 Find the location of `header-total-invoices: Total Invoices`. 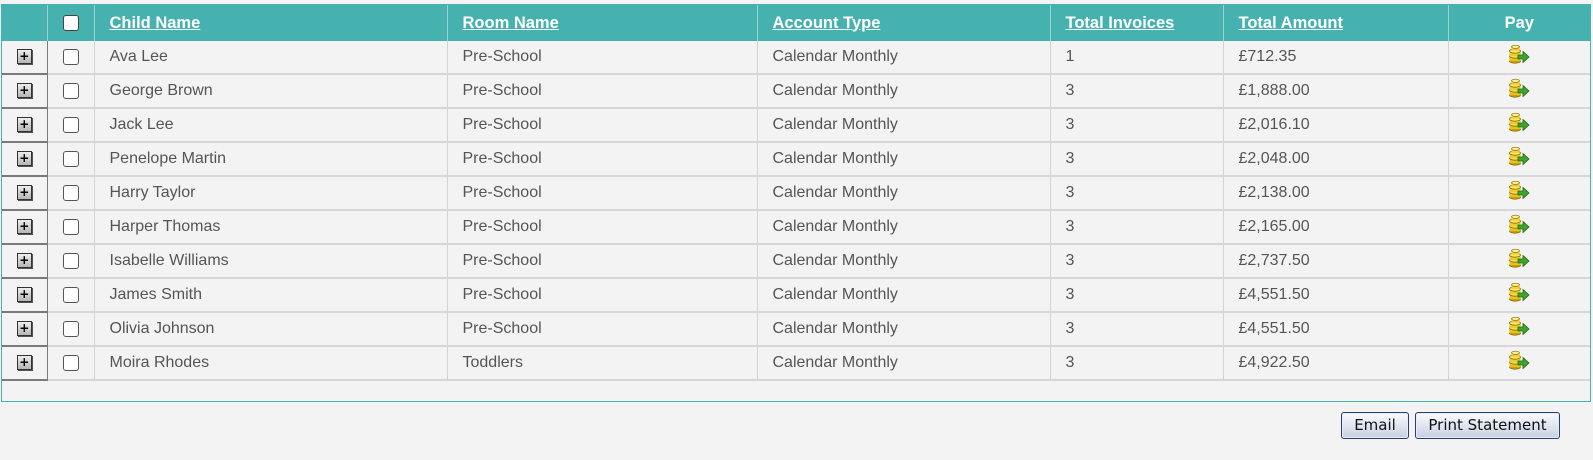

header-total-invoices: Total Invoices is located at coordinates (1137, 23).